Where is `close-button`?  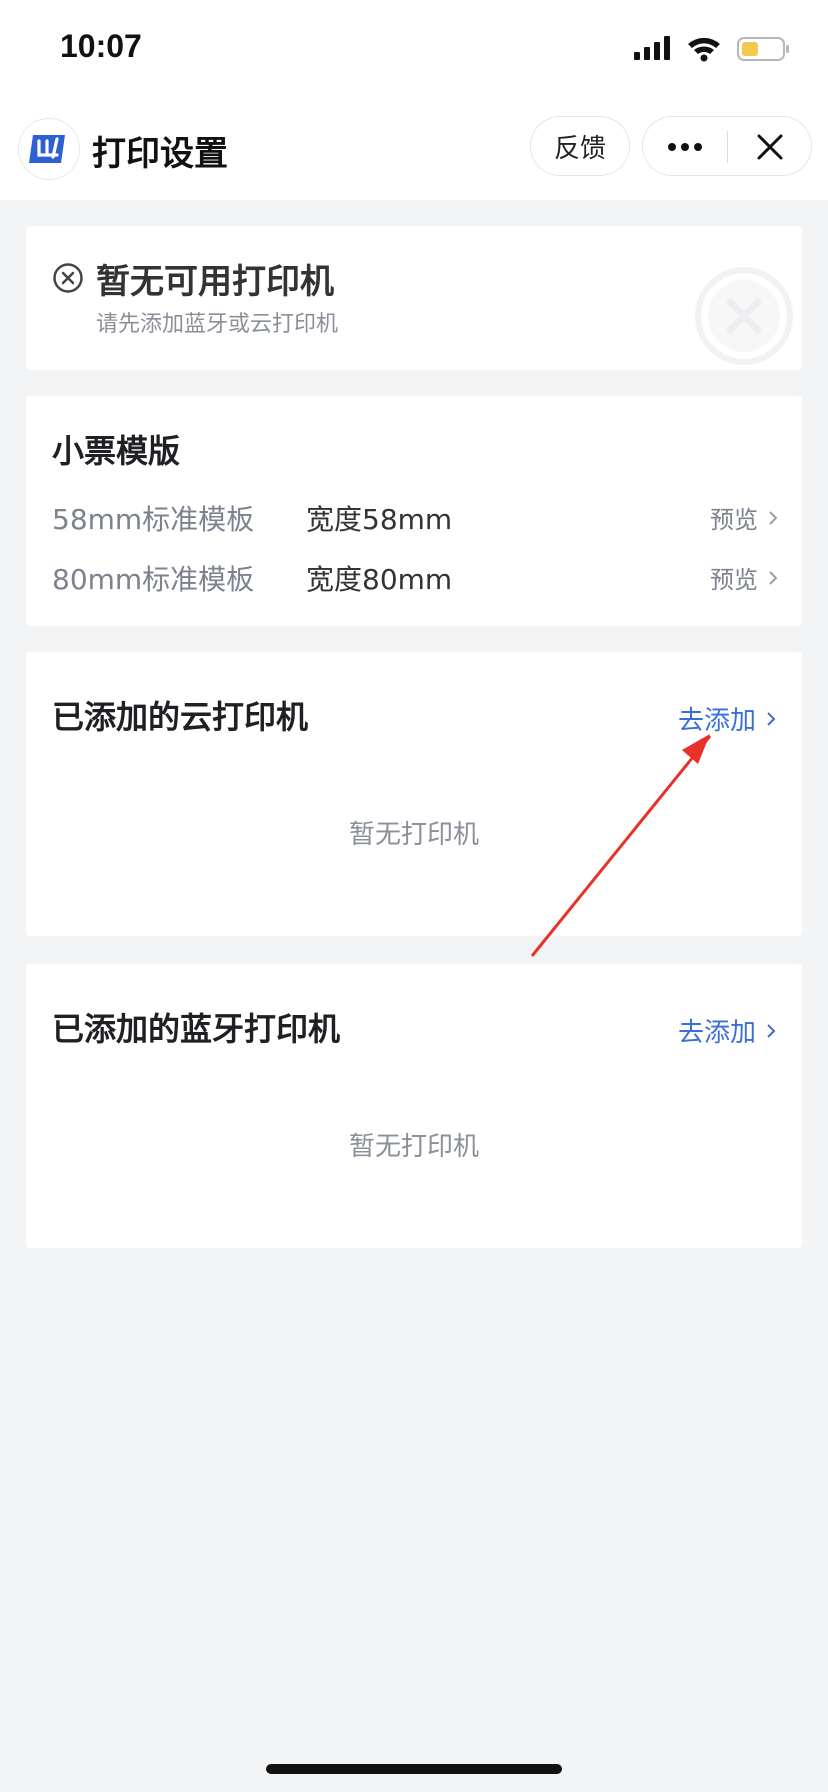
close-button is located at coordinates (770, 147).